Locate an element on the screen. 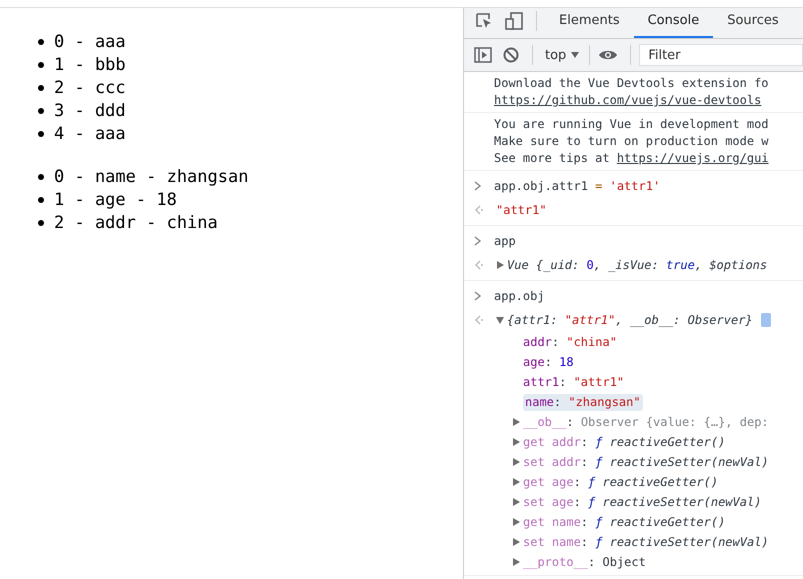 The width and height of the screenshot is (803, 579). list-item-text: 1 - age - 18 is located at coordinates (115, 200).